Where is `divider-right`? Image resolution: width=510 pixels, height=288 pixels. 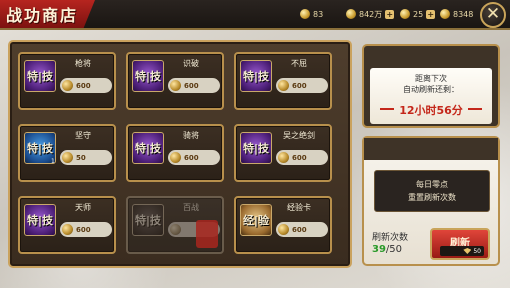
divider-right is located at coordinates (475, 109).